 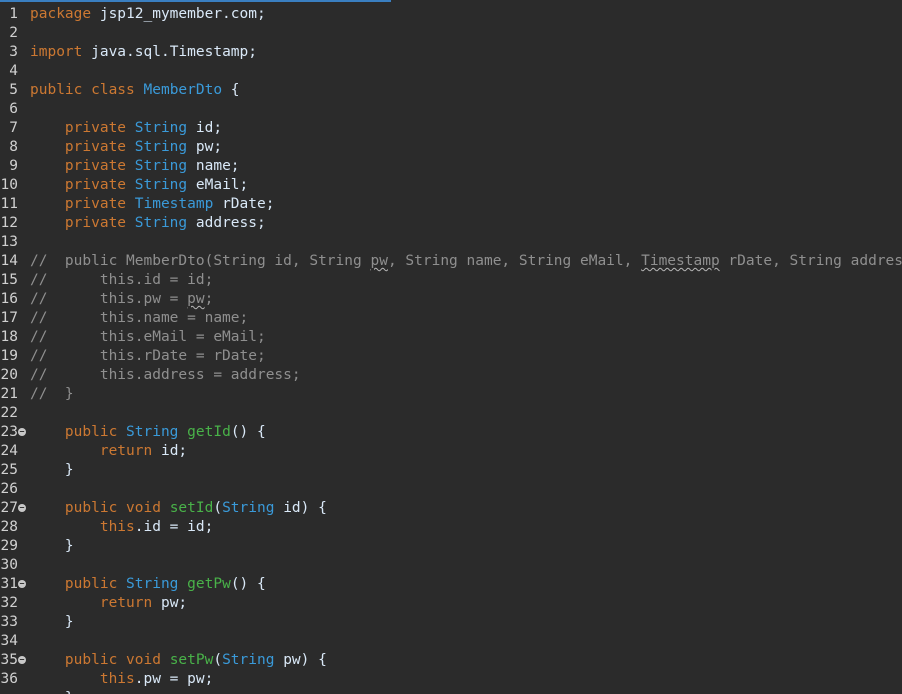 What do you see at coordinates (451, 71) in the screenshot?
I see `code-line: 4` at bounding box center [451, 71].